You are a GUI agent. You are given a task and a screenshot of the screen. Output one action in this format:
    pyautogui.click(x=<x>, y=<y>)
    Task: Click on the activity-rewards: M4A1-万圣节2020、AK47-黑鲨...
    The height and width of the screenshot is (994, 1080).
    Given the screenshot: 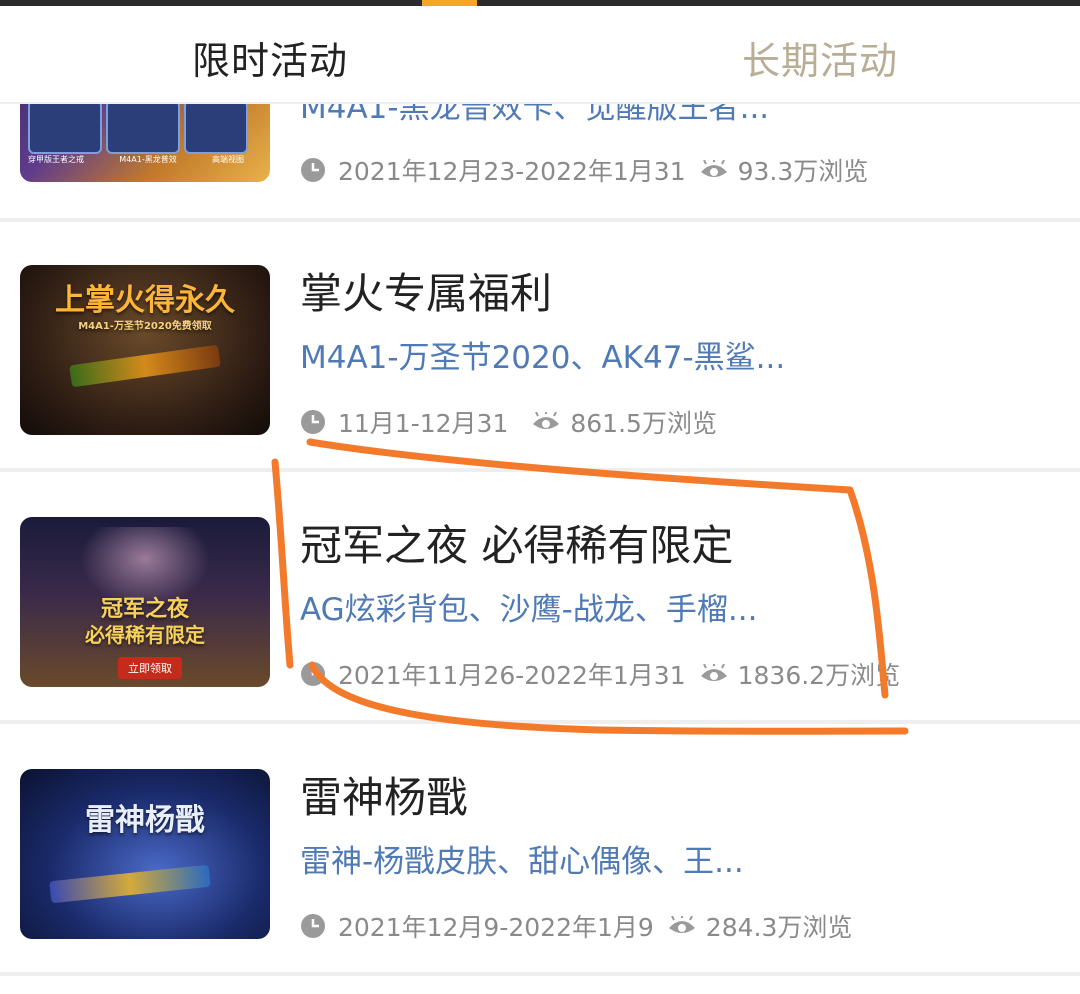 What is the action you would take?
    pyautogui.click(x=543, y=358)
    